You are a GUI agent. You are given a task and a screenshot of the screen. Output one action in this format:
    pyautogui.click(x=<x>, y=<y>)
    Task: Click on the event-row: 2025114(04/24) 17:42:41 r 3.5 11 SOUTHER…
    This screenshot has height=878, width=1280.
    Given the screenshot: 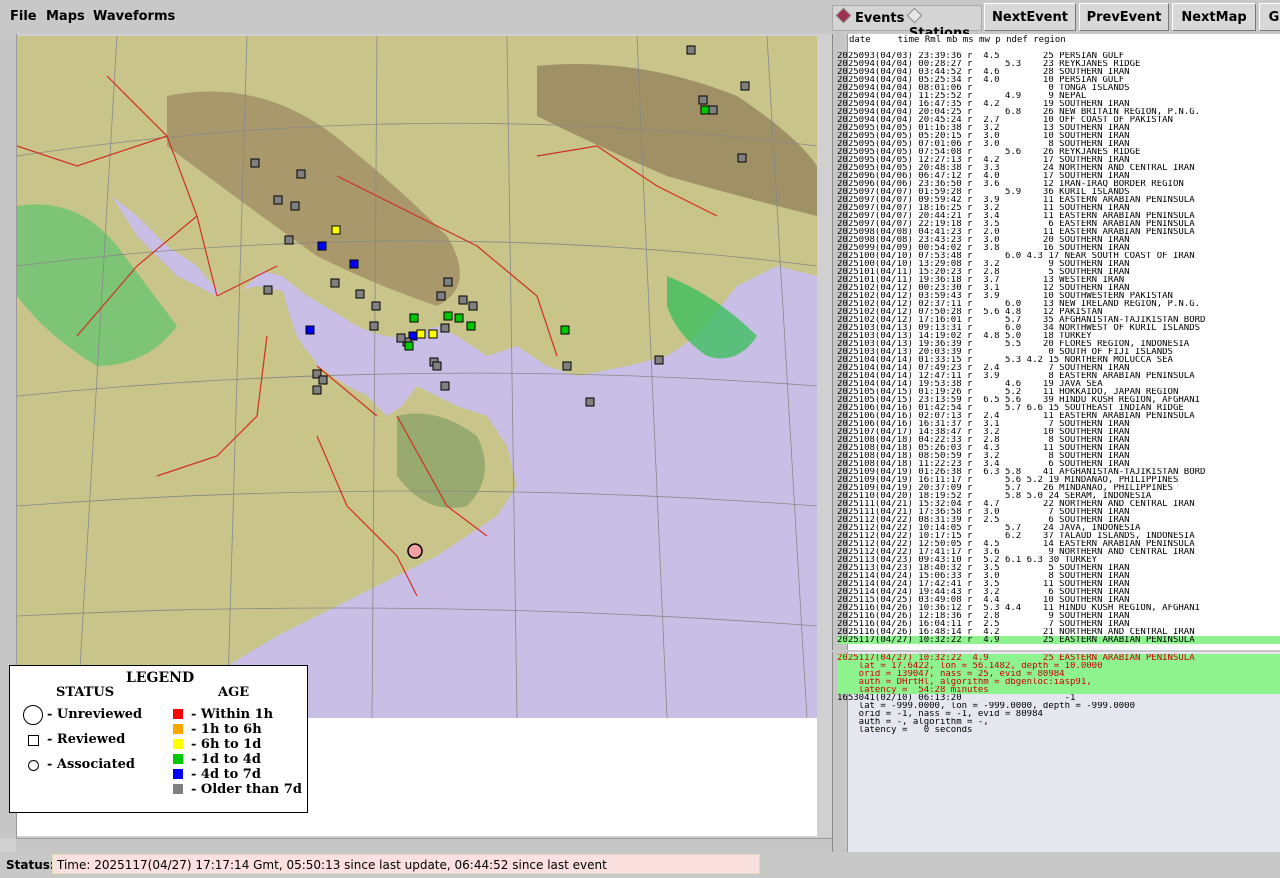 What is the action you would take?
    pyautogui.click(x=1058, y=584)
    